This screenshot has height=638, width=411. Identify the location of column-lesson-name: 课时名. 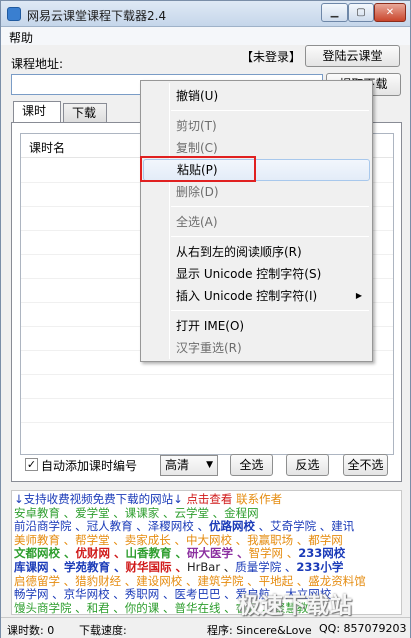
(47, 147).